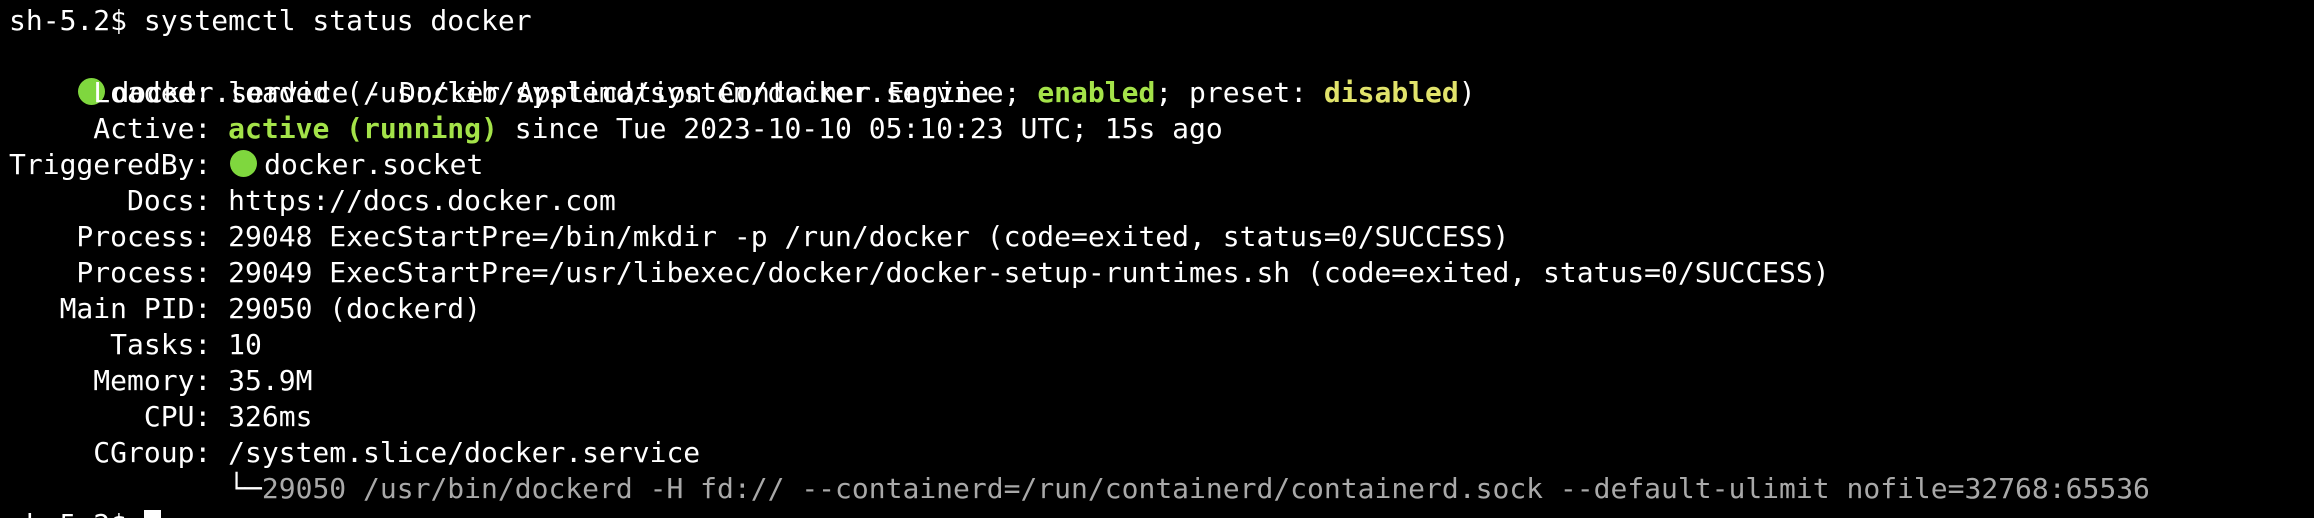 The width and height of the screenshot is (2314, 518). What do you see at coordinates (1096, 92) in the screenshot?
I see `enabled-status: enabled` at bounding box center [1096, 92].